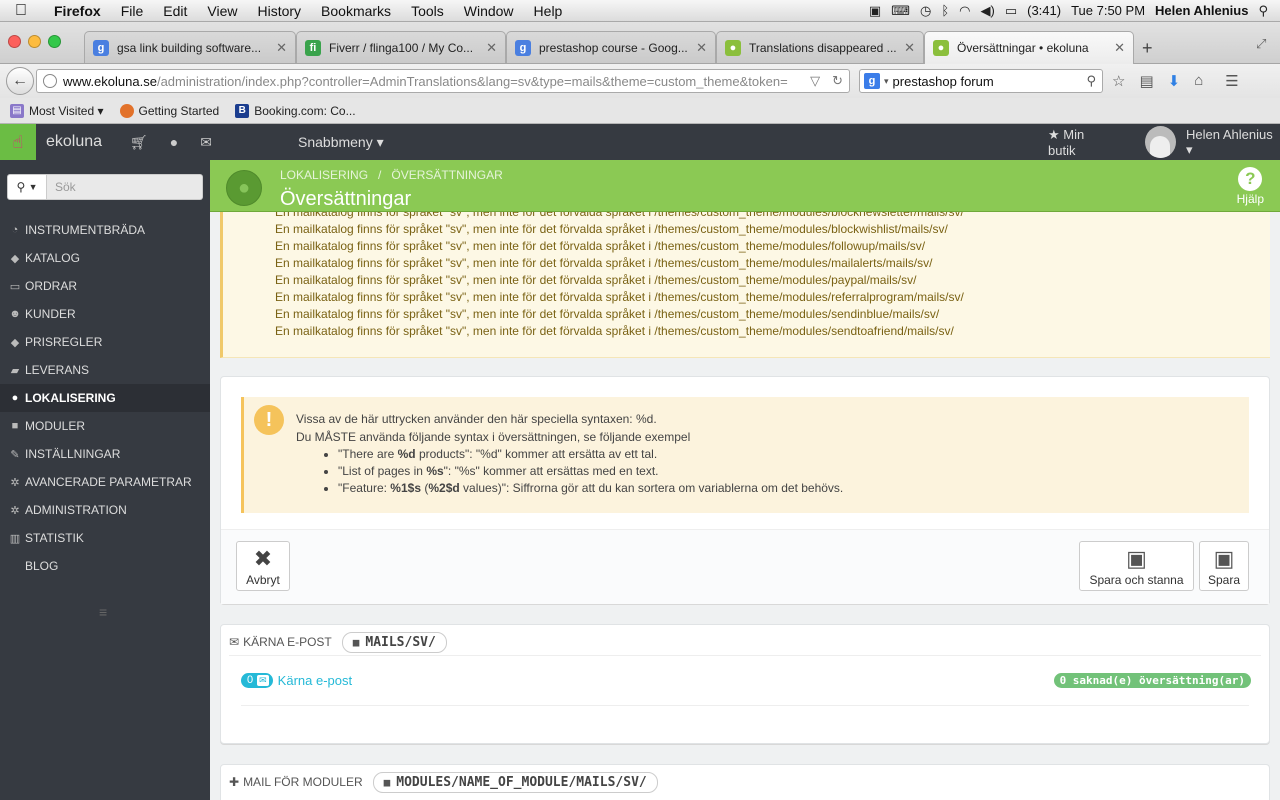 The width and height of the screenshot is (1280, 800). Describe the element at coordinates (54, 41) in the screenshot. I see `zoom-window-icon` at that location.